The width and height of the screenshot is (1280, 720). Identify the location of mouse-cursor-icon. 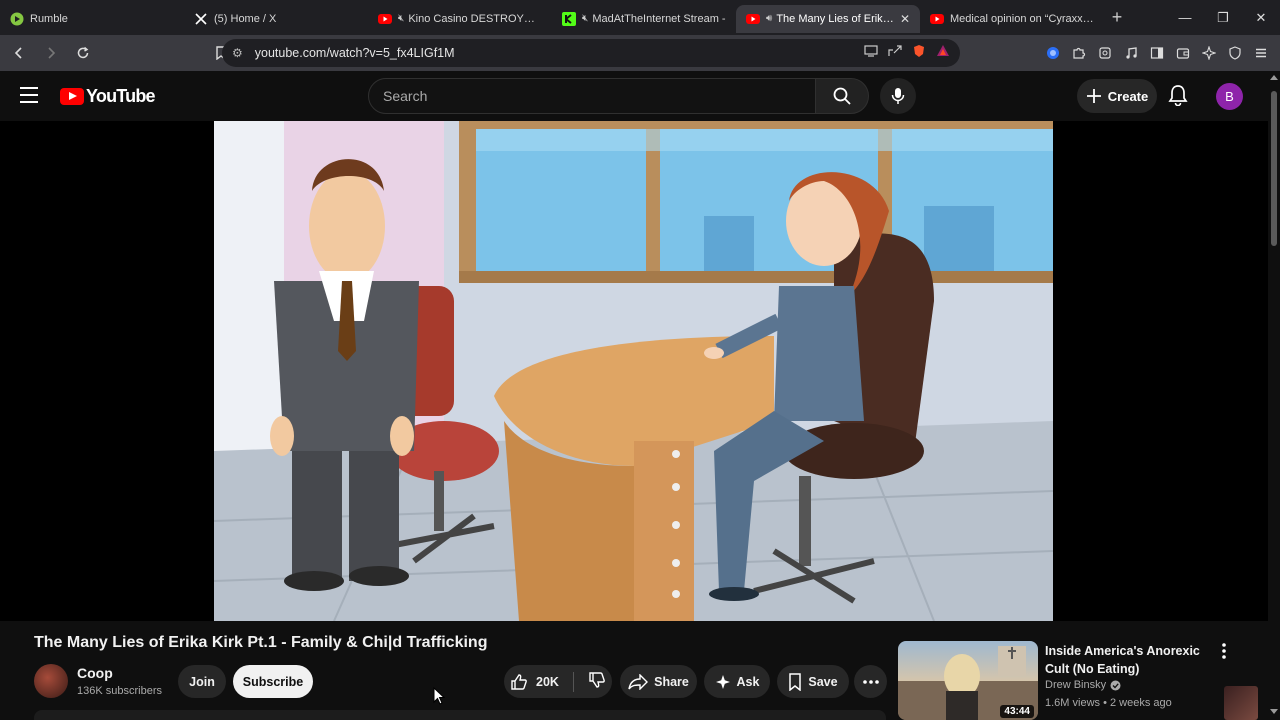
(439, 696).